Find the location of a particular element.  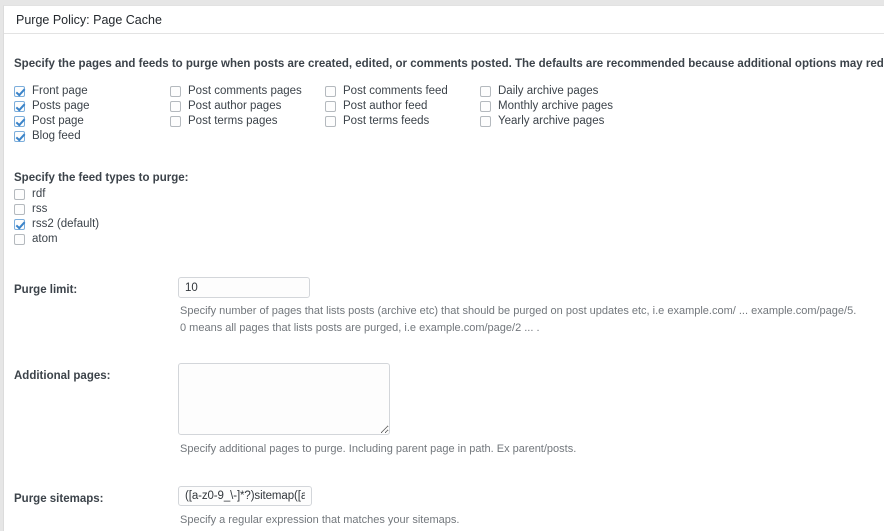

purge-sitemaps-input is located at coordinates (245, 496).